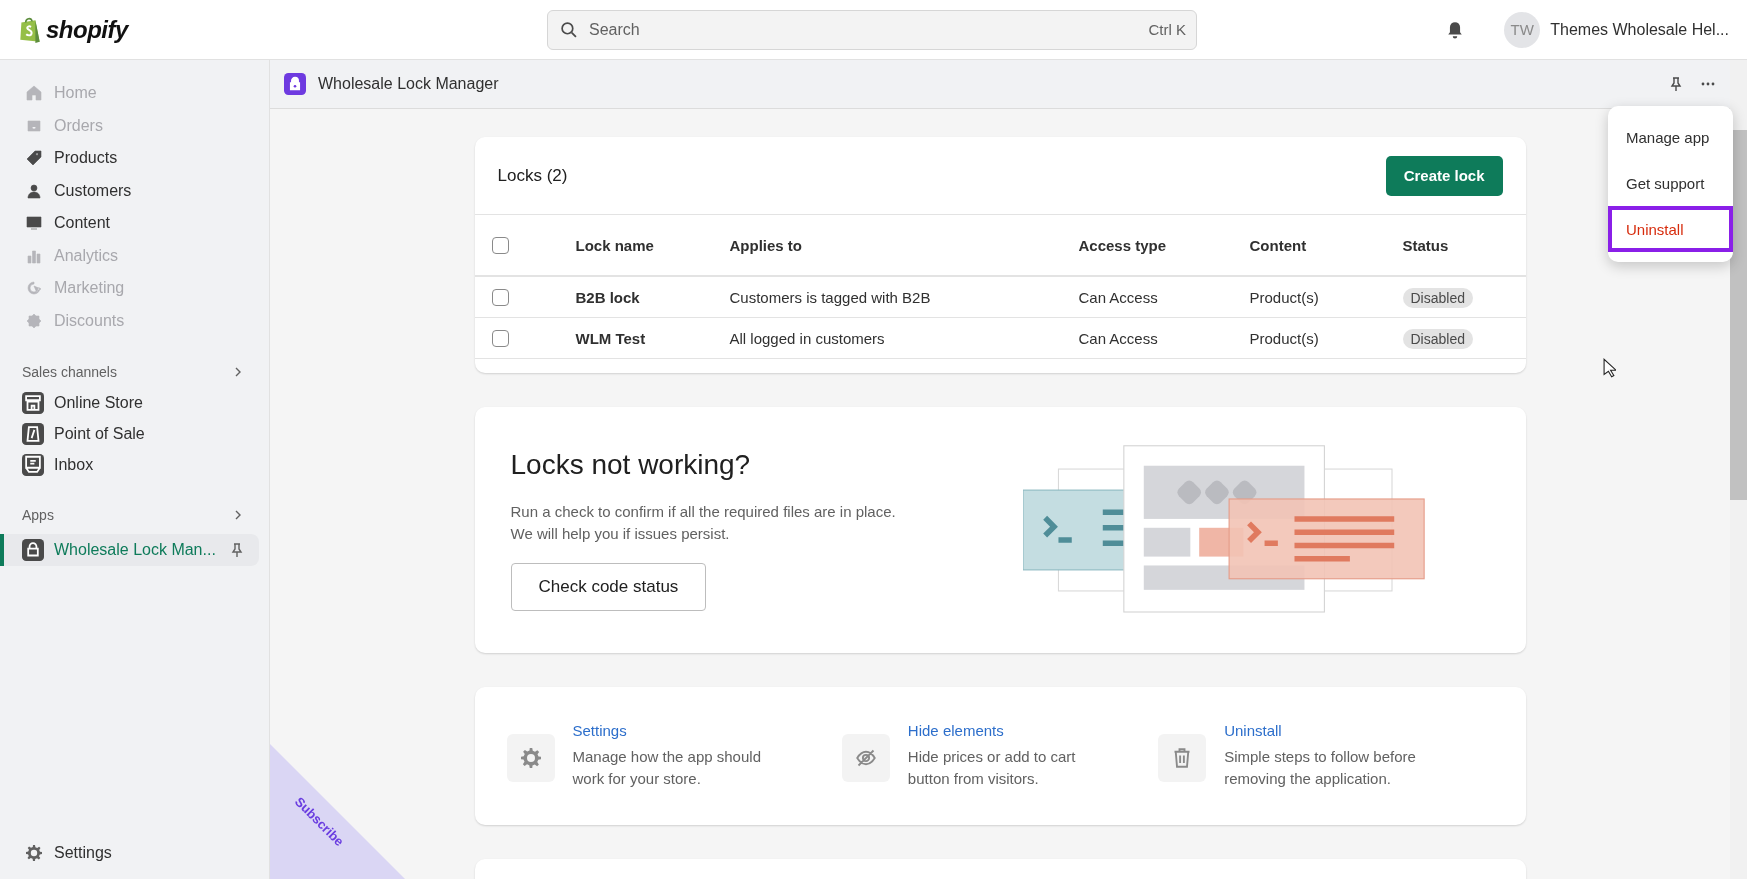 The height and width of the screenshot is (879, 1747). Describe the element at coordinates (87, 29) in the screenshot. I see `logo-wordmark: shopify` at that location.